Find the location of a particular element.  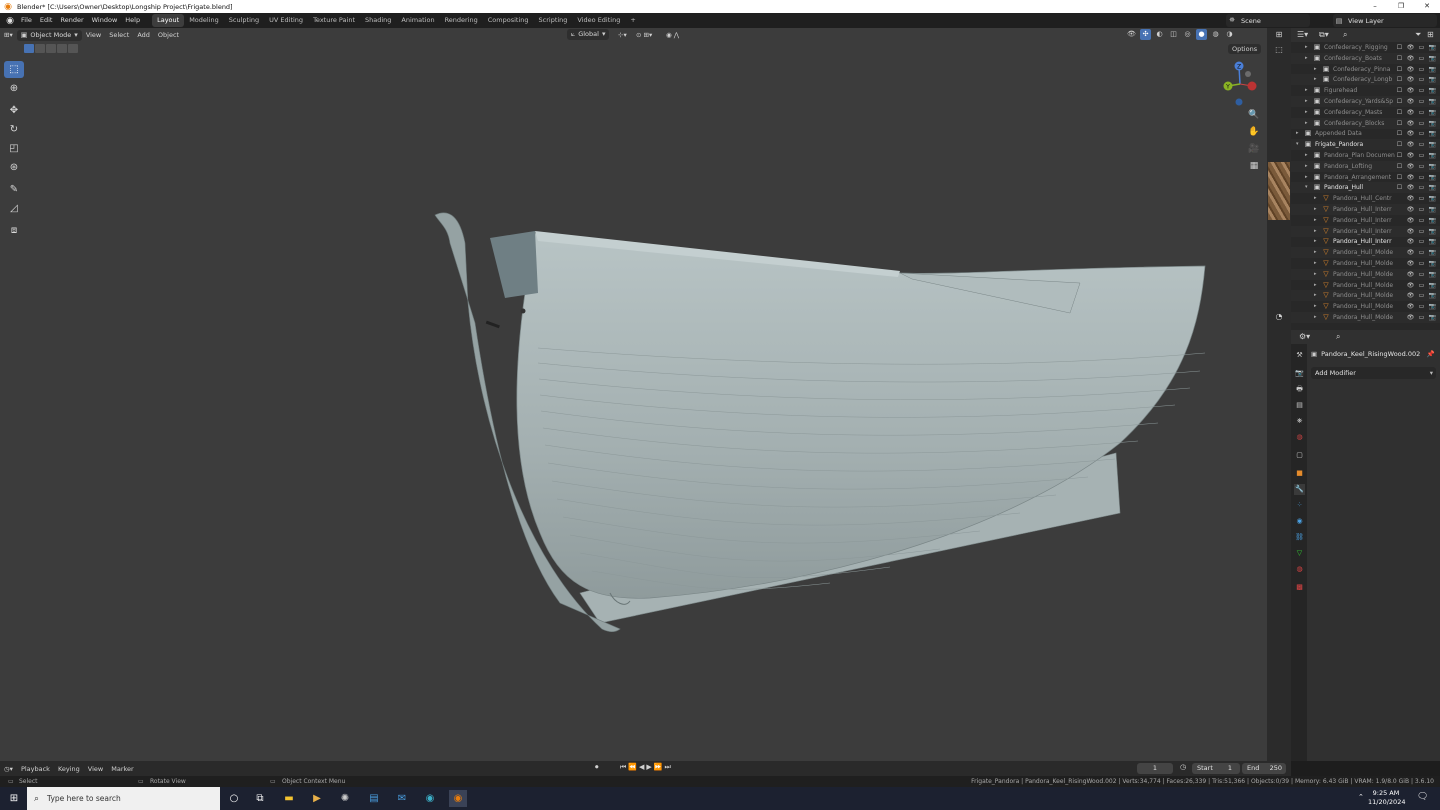

current-frame-field: 1 is located at coordinates (1155, 768).